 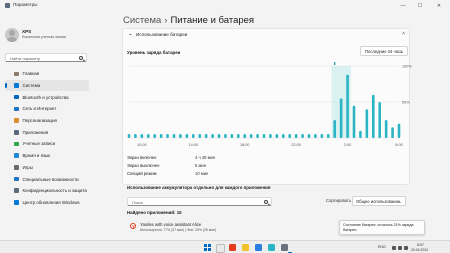 I want to click on minimize-button: —, so click(x=403, y=6).